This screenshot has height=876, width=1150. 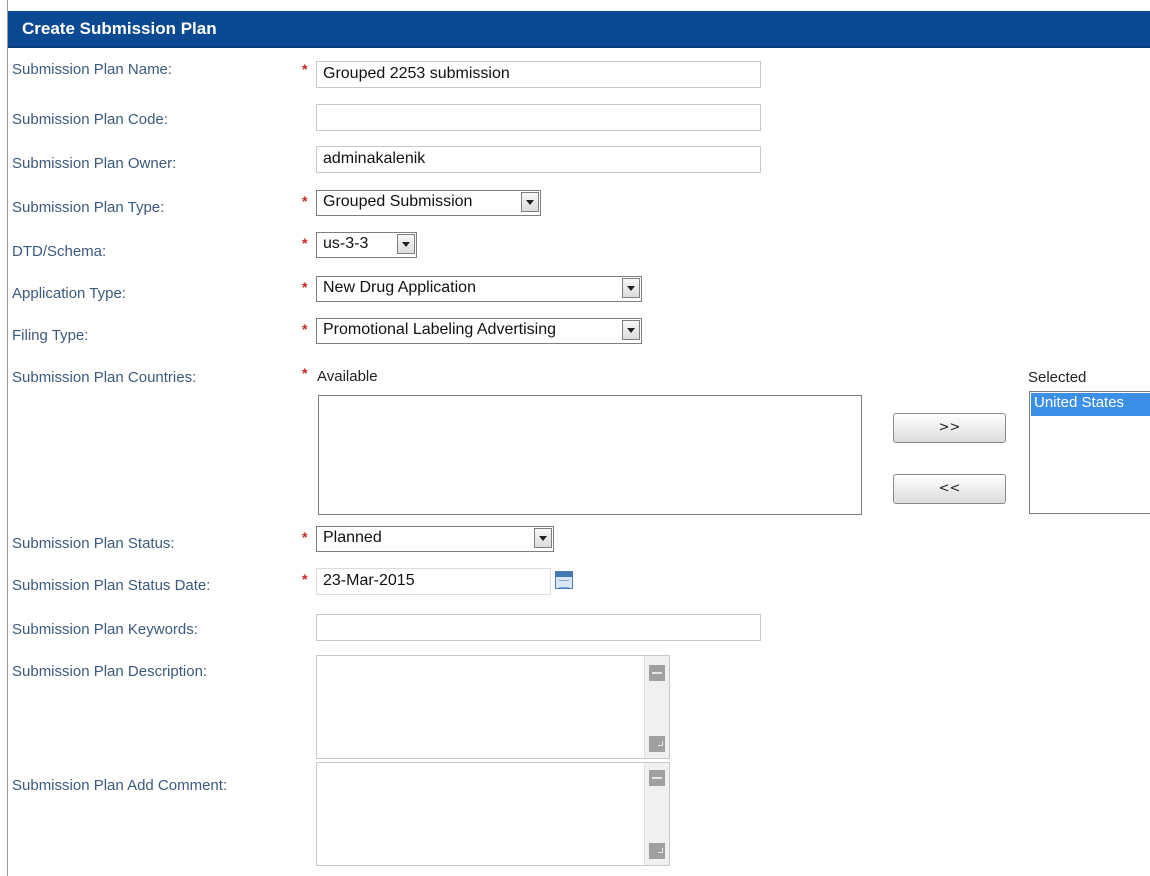 I want to click on add-comment-textarea, so click(x=493, y=814).